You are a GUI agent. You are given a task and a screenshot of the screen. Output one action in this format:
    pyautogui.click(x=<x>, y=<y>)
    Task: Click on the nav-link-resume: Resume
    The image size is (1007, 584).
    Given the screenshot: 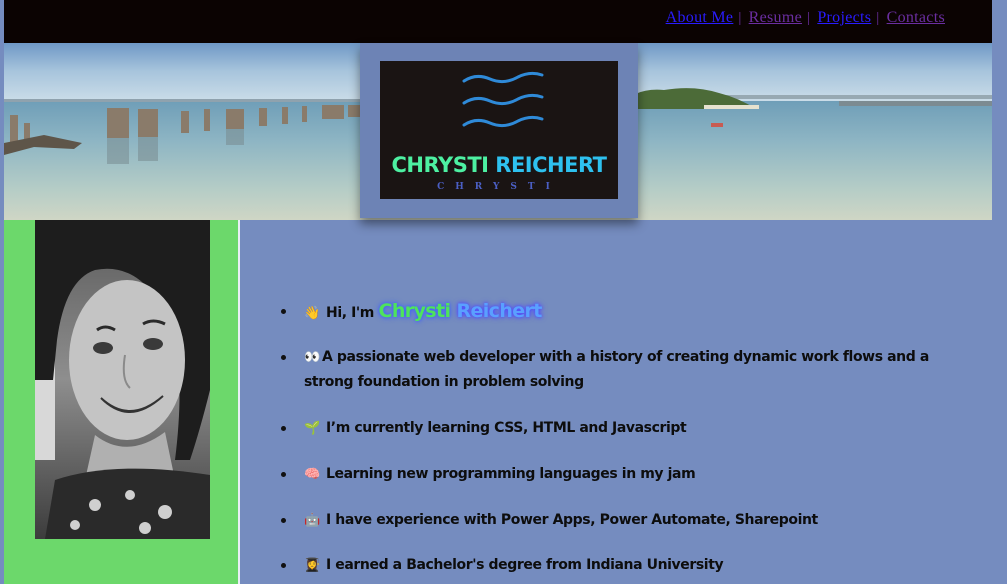 What is the action you would take?
    pyautogui.click(x=775, y=18)
    